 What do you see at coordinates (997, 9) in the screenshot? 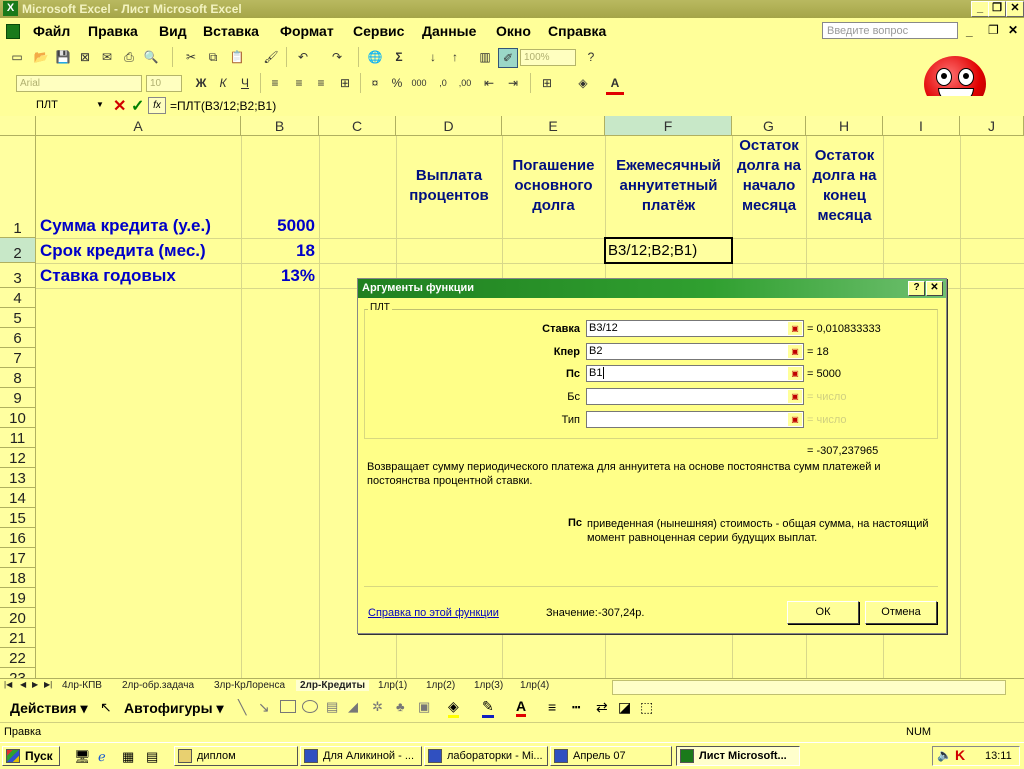
I see `maximize-button: ❐` at bounding box center [997, 9].